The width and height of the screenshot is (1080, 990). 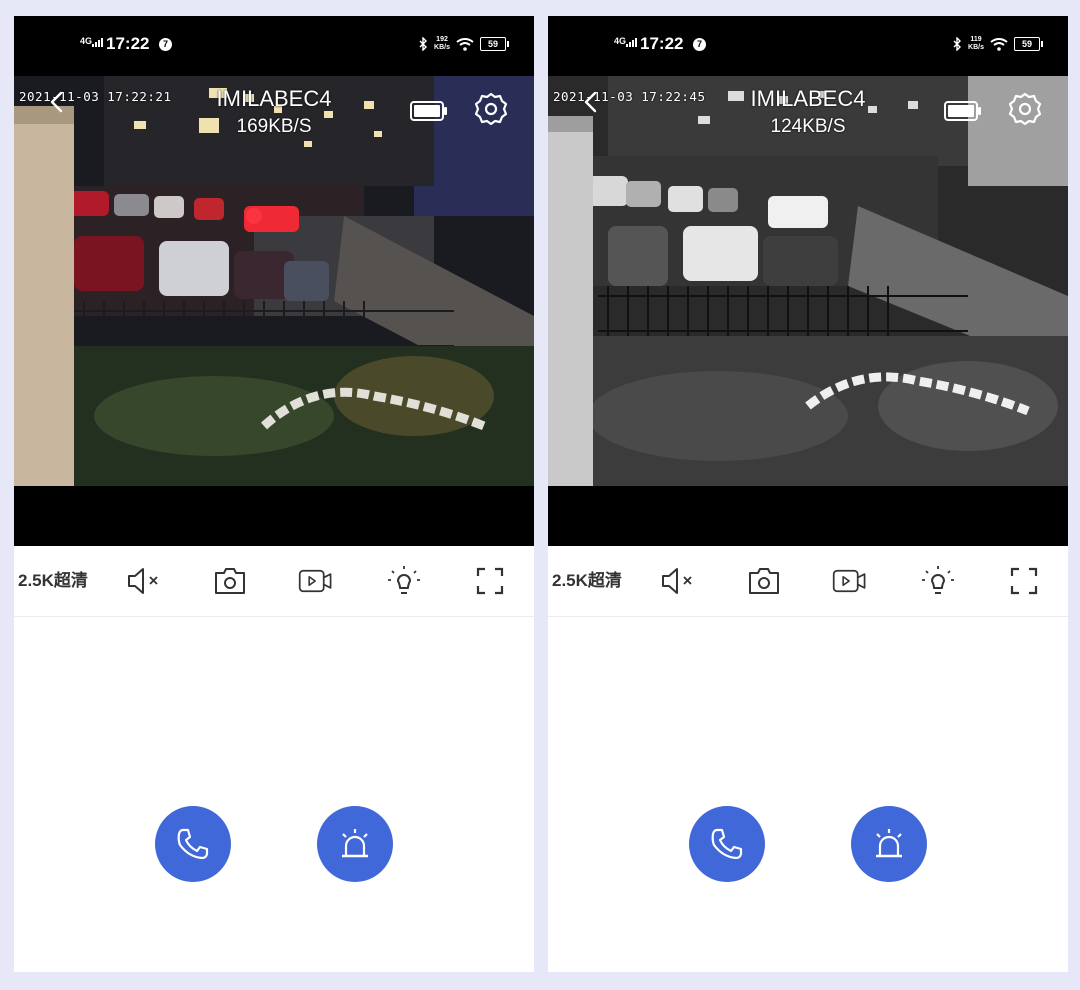 What do you see at coordinates (274, 126) in the screenshot?
I see `camera-bitrate: 169KB/S` at bounding box center [274, 126].